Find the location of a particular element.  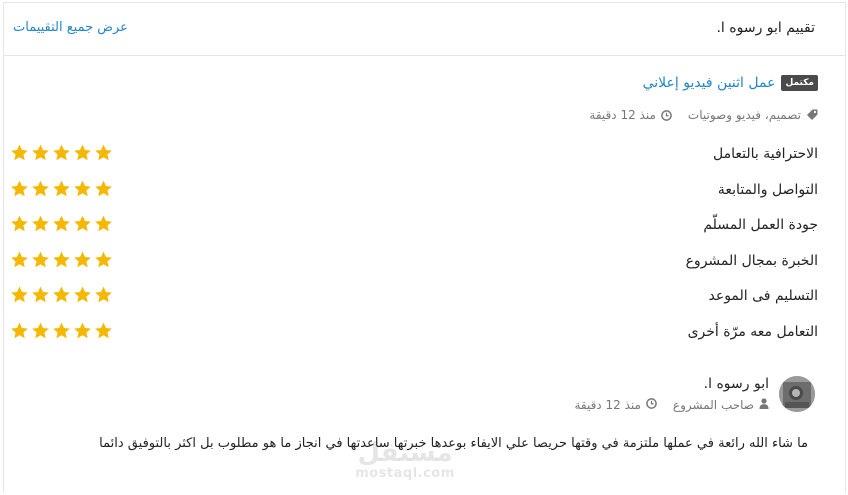

reviewer: ابو رسوه ا. صاحب المشروع منذ 12 دقيقة is located at coordinates (694, 394).